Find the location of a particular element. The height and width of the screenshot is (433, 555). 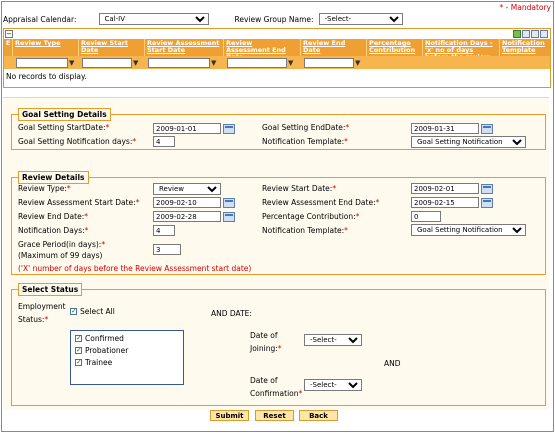

confirmed-checkbox is located at coordinates (78, 338).